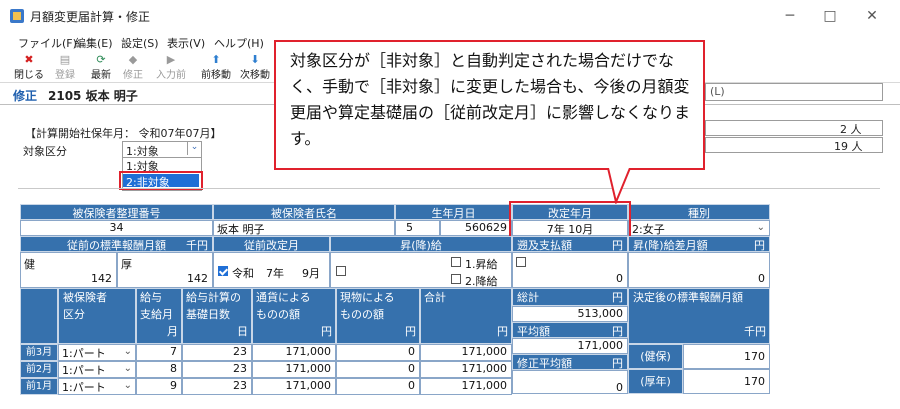 This screenshot has height=409, width=900. Describe the element at coordinates (726, 381) in the screenshot. I see `after-kousei: 170` at that location.